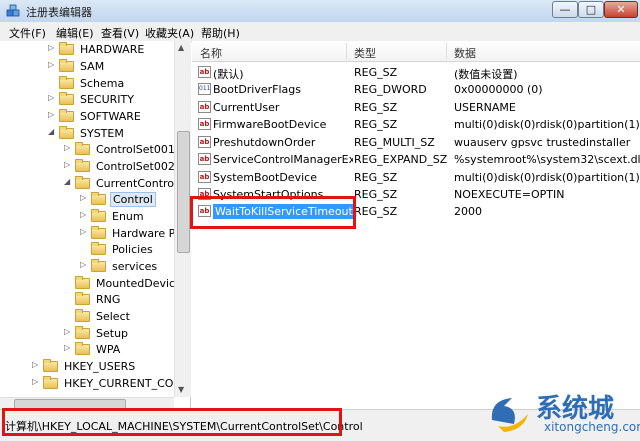 This screenshot has height=441, width=640. I want to click on value-data: 0x00000000 (0), so click(498, 89).